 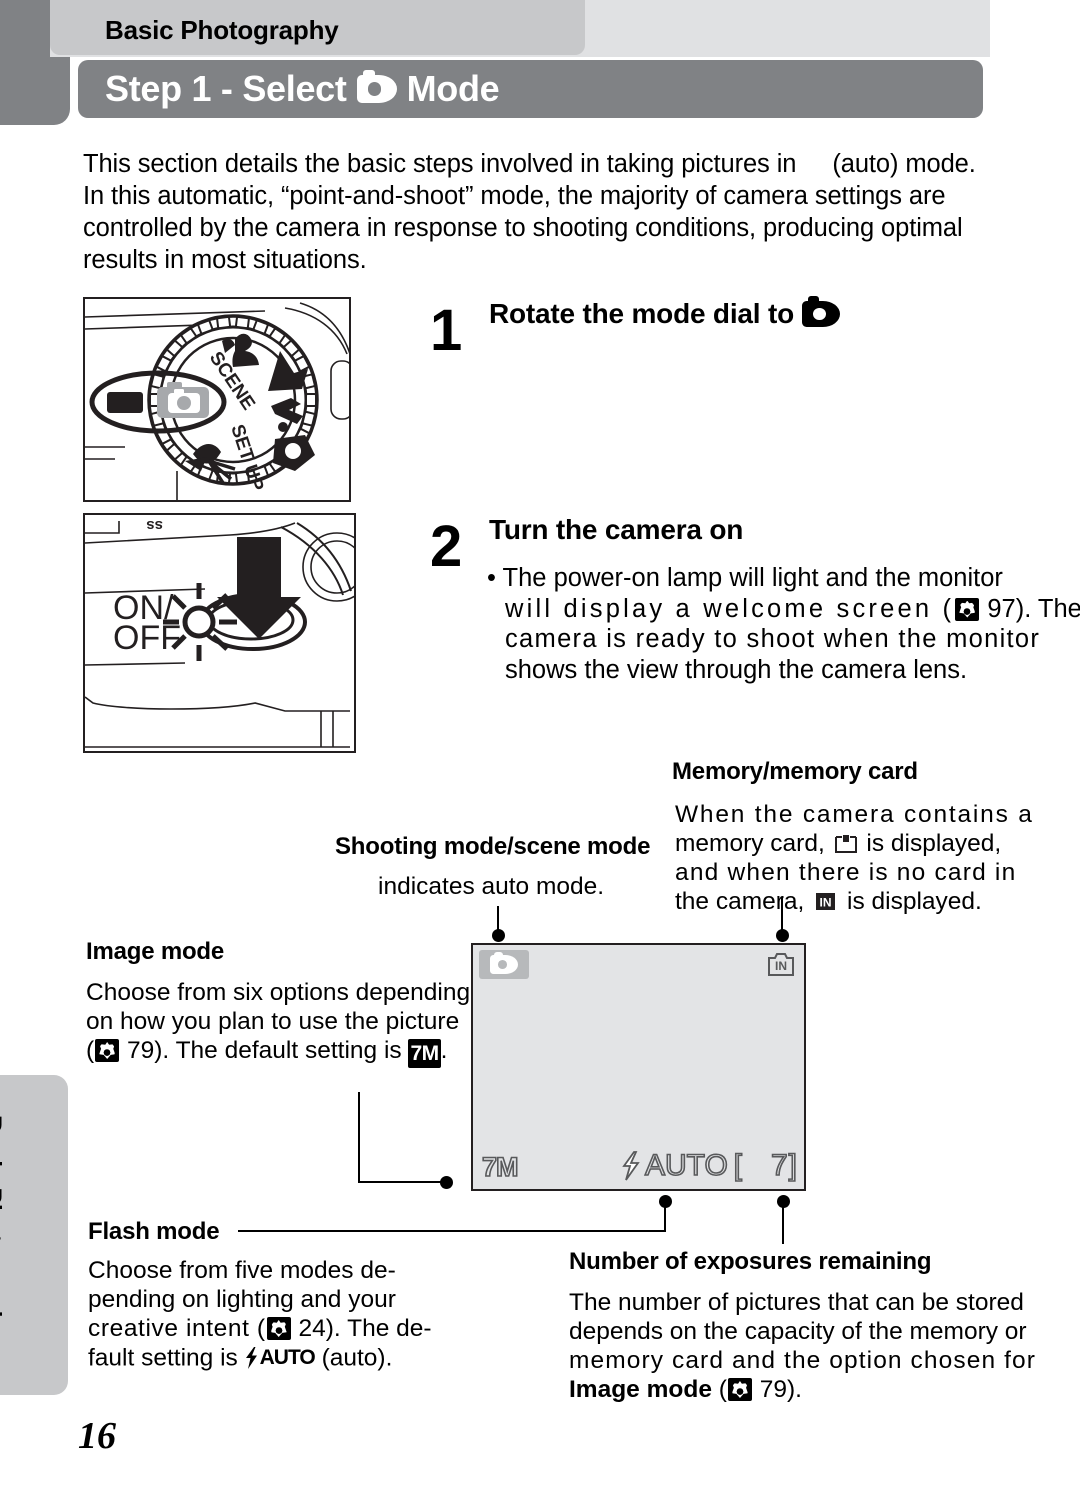 What do you see at coordinates (638, 1067) in the screenshot?
I see `camera-monitor-display: IN 7M AUTO [ 7]` at bounding box center [638, 1067].